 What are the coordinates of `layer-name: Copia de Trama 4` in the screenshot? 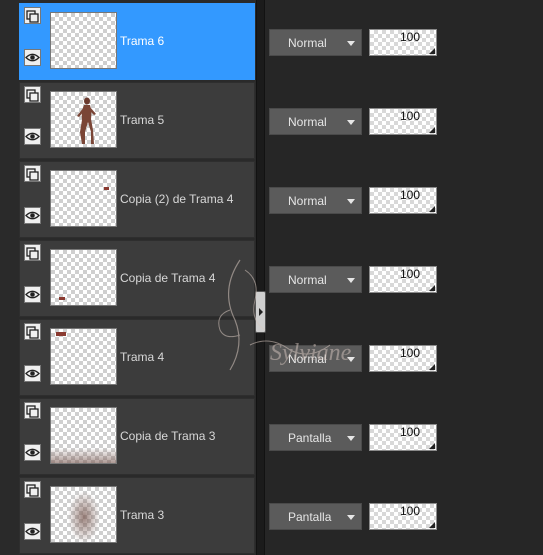 It's located at (168, 278).